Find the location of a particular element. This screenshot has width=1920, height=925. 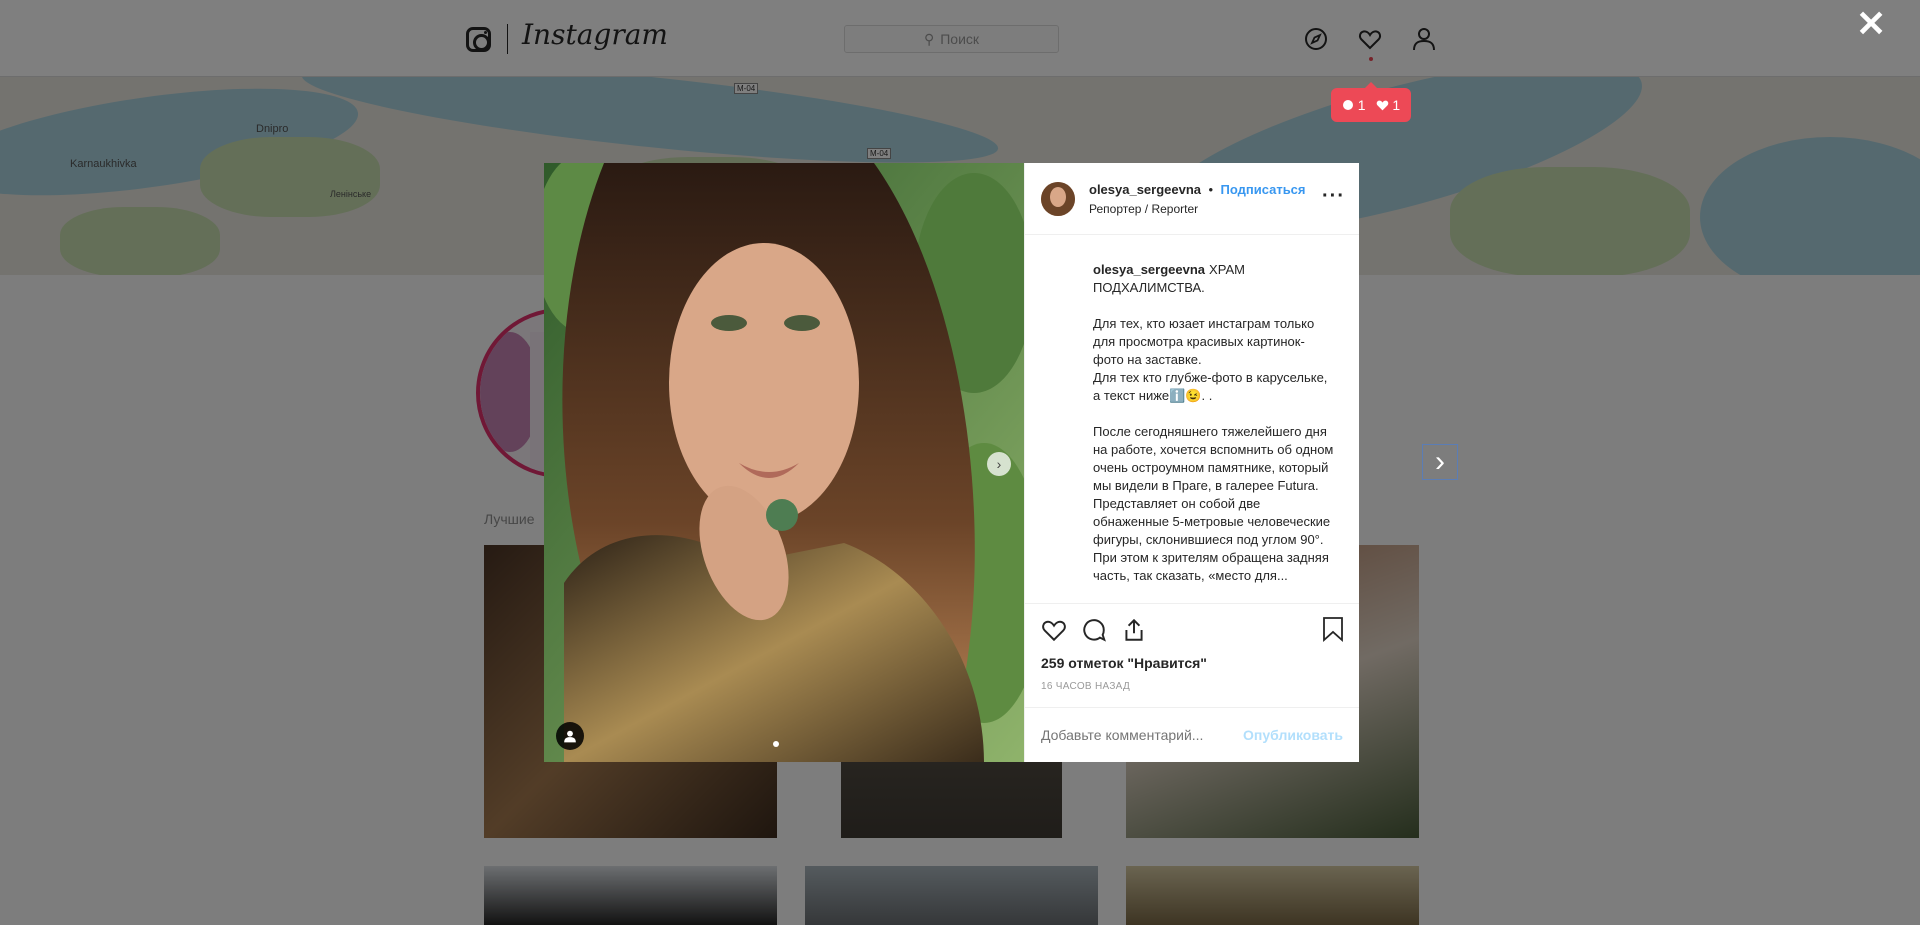

post-location: Репортер / Reporter is located at coordinates (1197, 209).